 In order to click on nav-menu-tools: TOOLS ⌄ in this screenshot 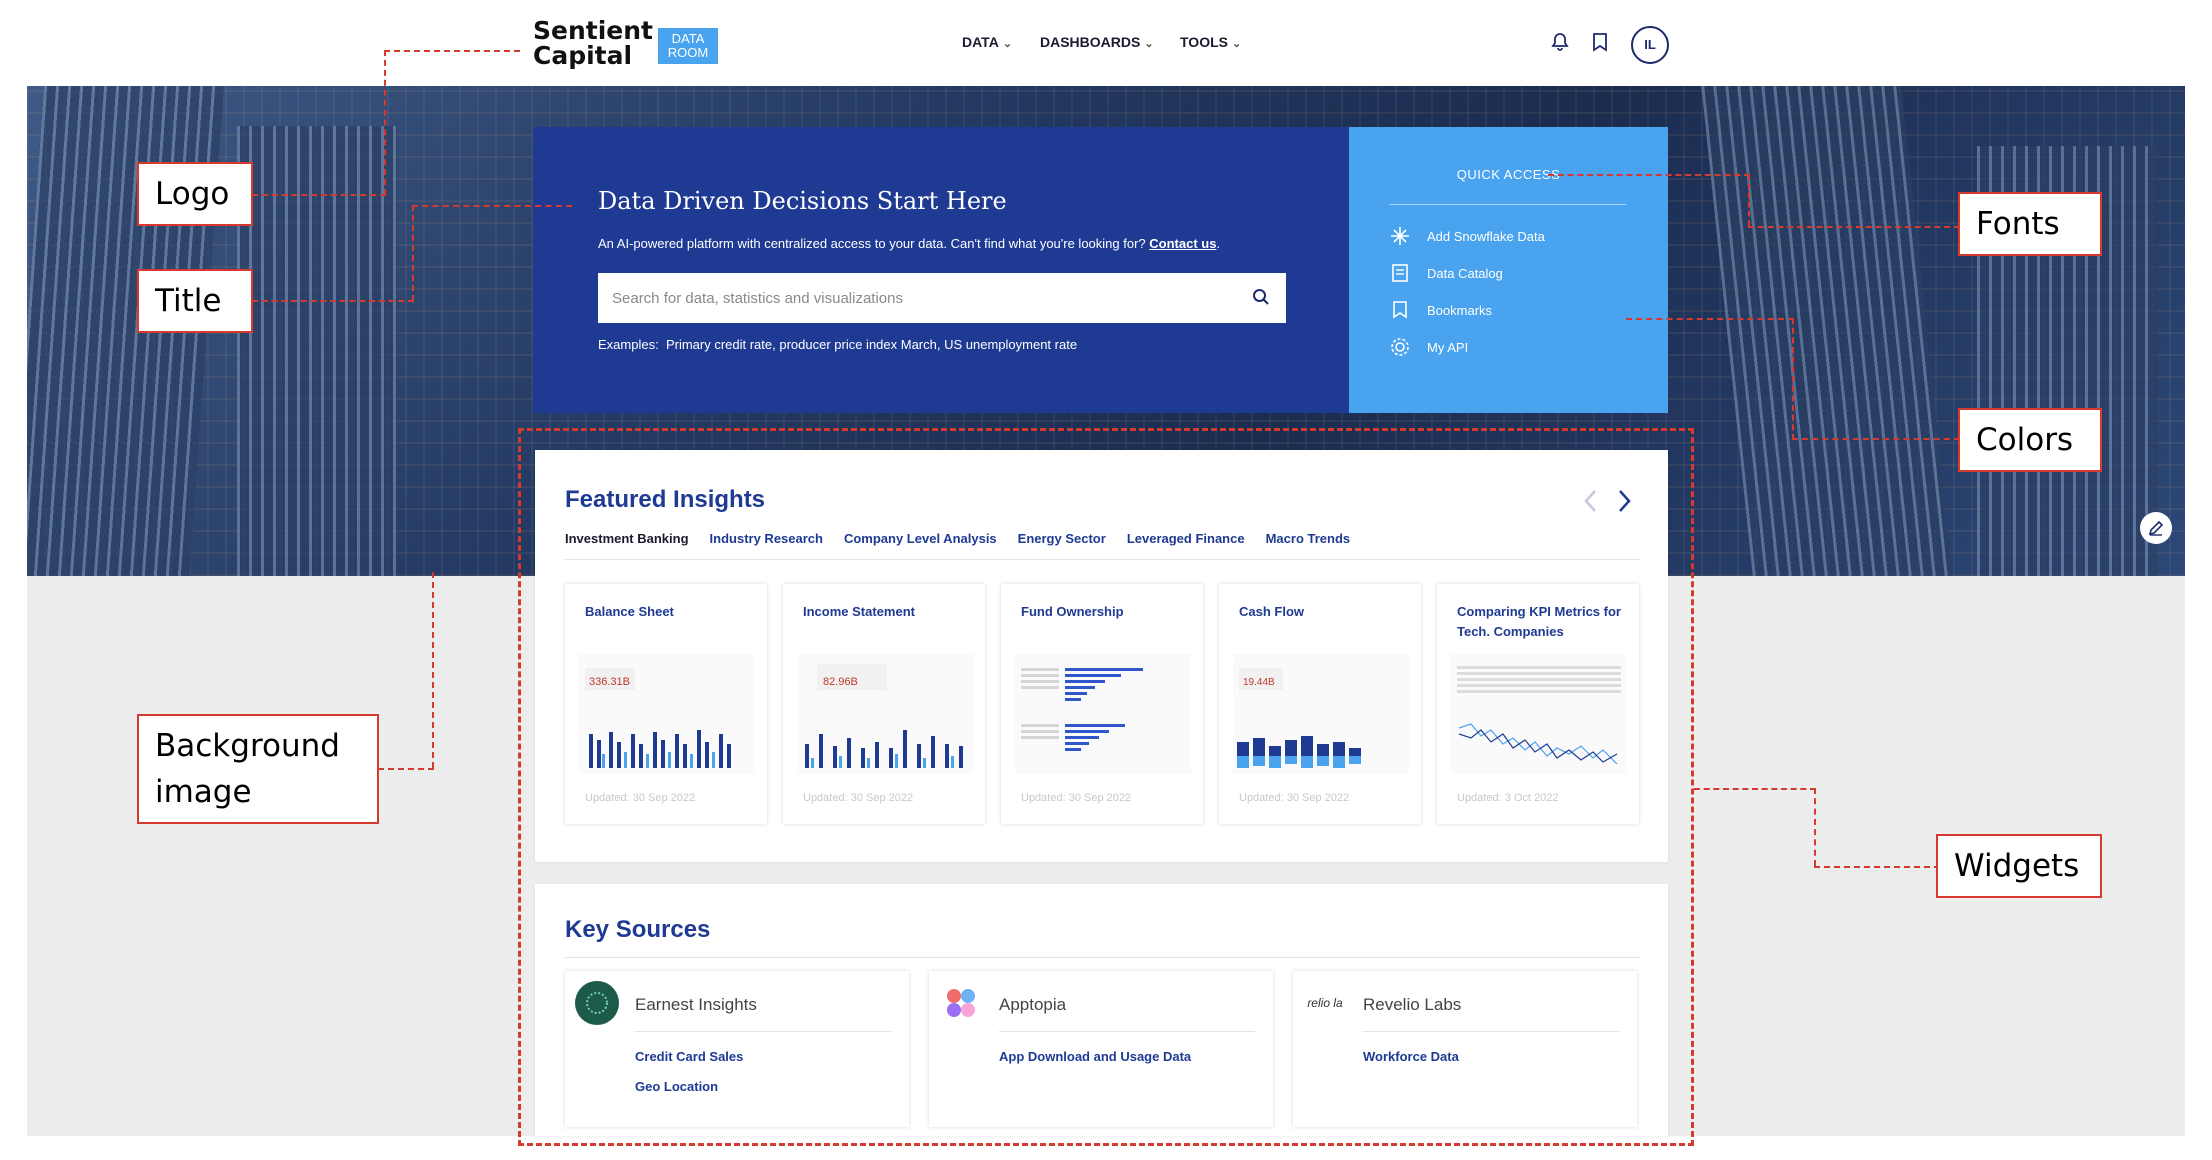, I will do `click(1210, 42)`.